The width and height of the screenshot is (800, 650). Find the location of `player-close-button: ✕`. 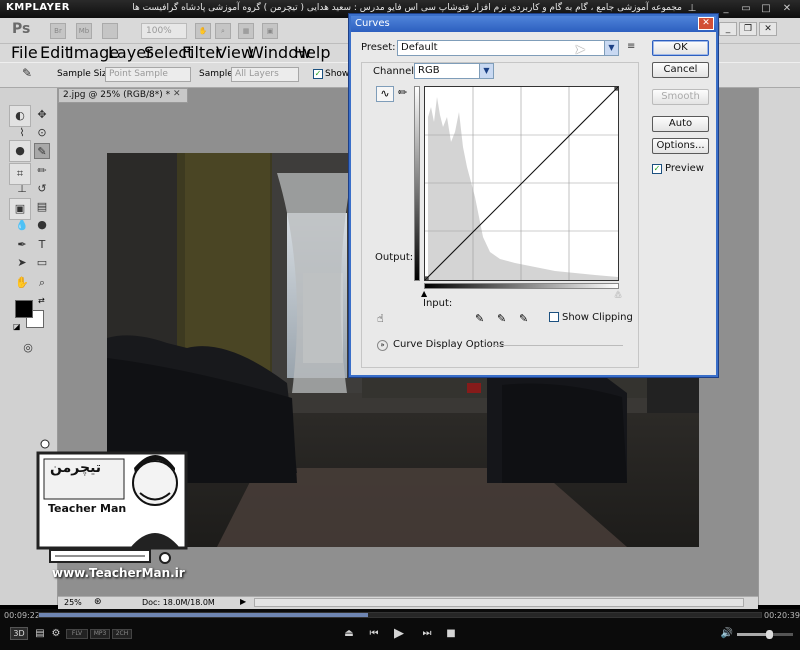

player-close-button: ✕ is located at coordinates (787, 9).